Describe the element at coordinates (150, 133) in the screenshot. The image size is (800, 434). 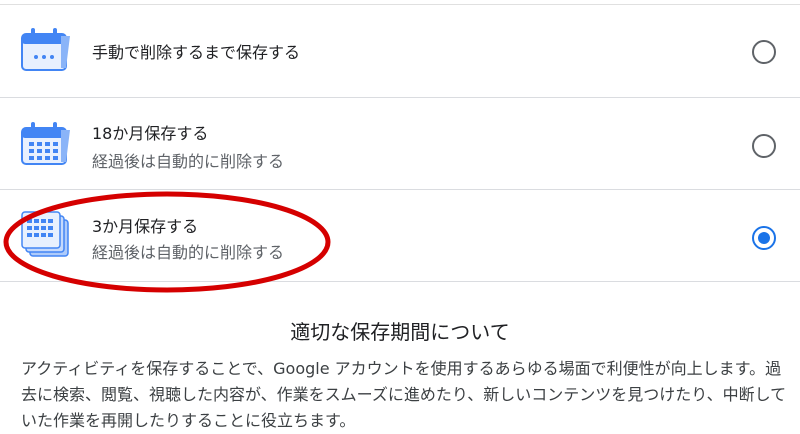
I see `option-title: 18か月保存する` at that location.